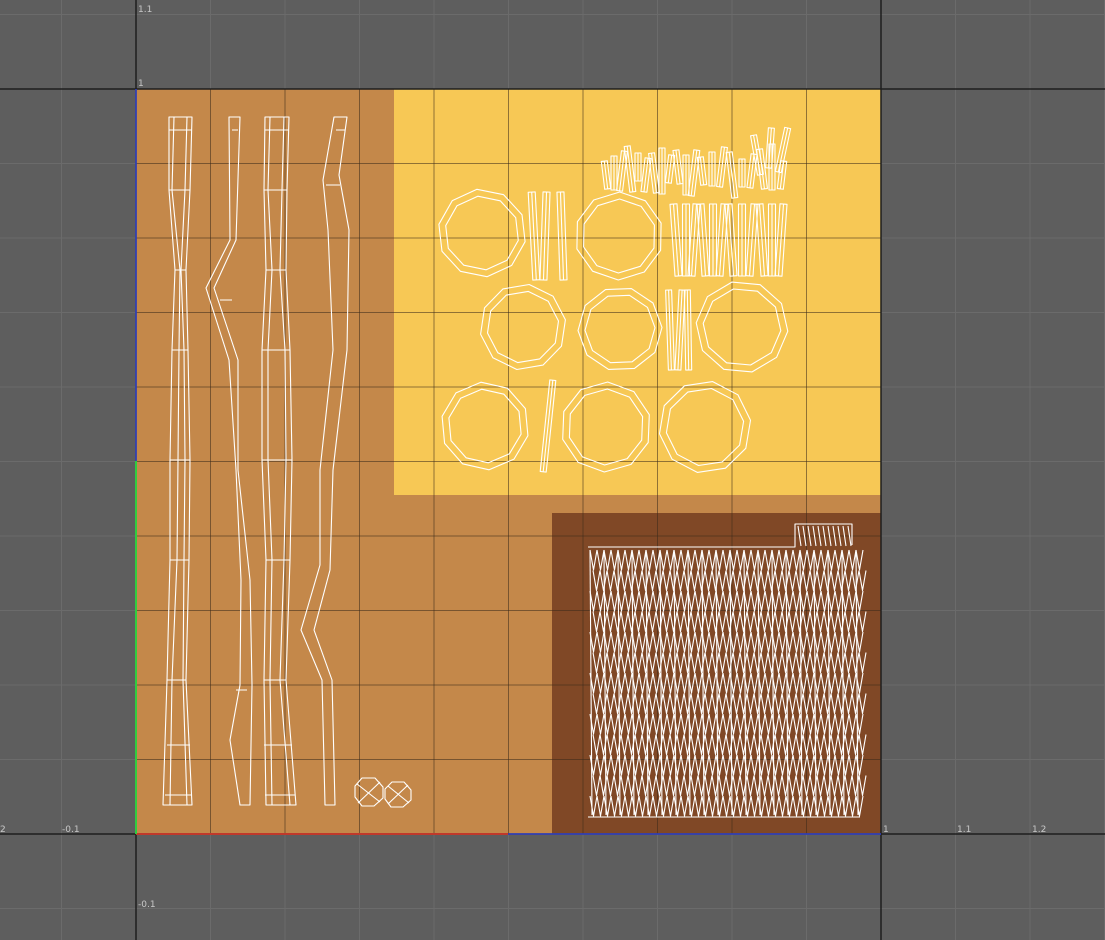  What do you see at coordinates (886, 830) in the screenshot?
I see `tick-u-1: 1` at bounding box center [886, 830].